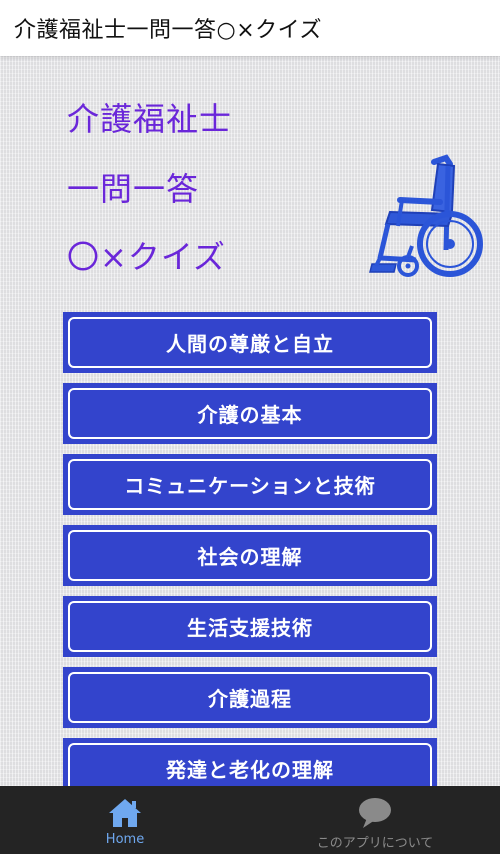 The image size is (500, 854). I want to click on category-button-label: 社会の理解, so click(250, 555).